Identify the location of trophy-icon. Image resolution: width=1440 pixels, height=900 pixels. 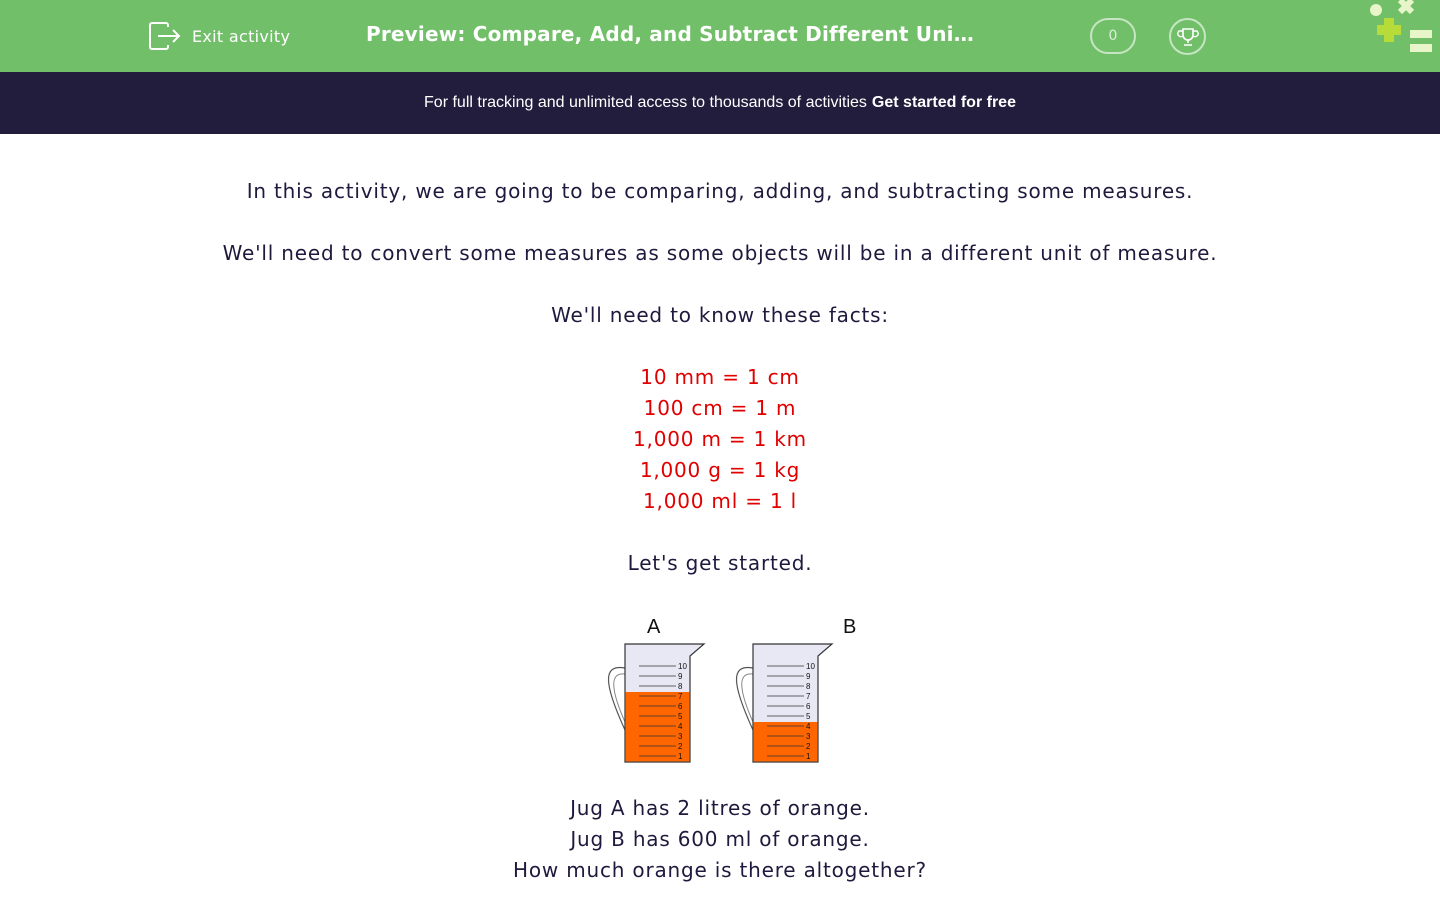
(1187, 36).